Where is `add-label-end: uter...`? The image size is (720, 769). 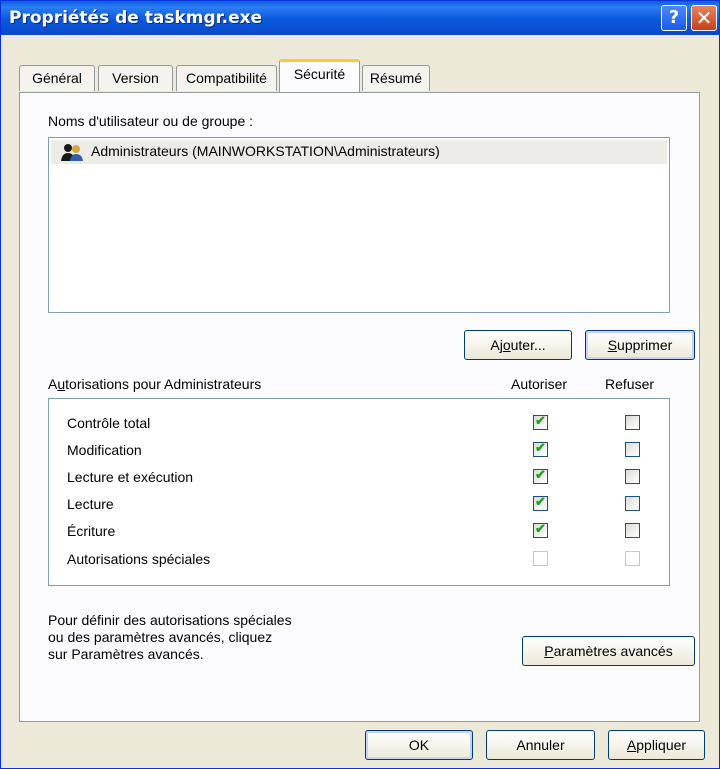
add-label-end: uter... is located at coordinates (528, 345).